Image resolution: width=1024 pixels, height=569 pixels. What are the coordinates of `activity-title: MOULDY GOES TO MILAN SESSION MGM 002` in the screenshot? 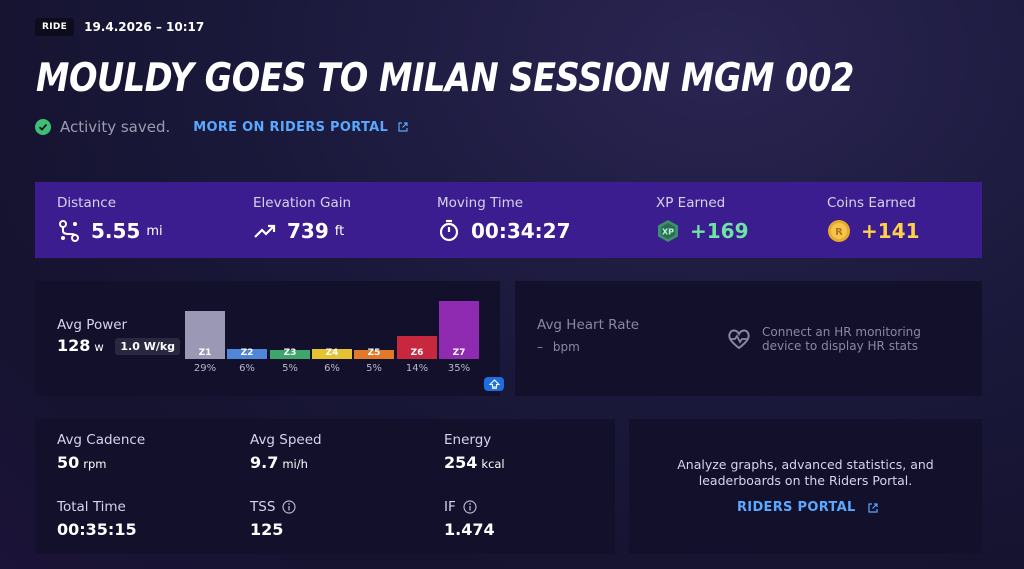 It's located at (445, 78).